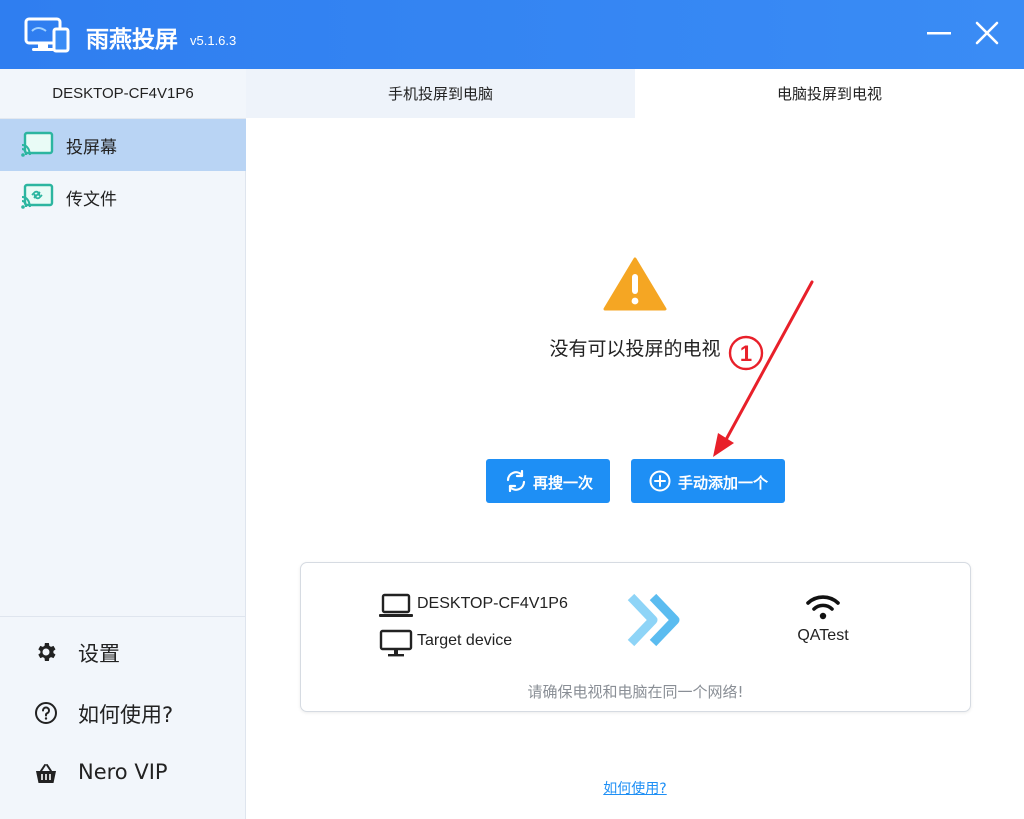 This screenshot has width=1024, height=819. I want to click on app-logo-icon, so click(47, 35).